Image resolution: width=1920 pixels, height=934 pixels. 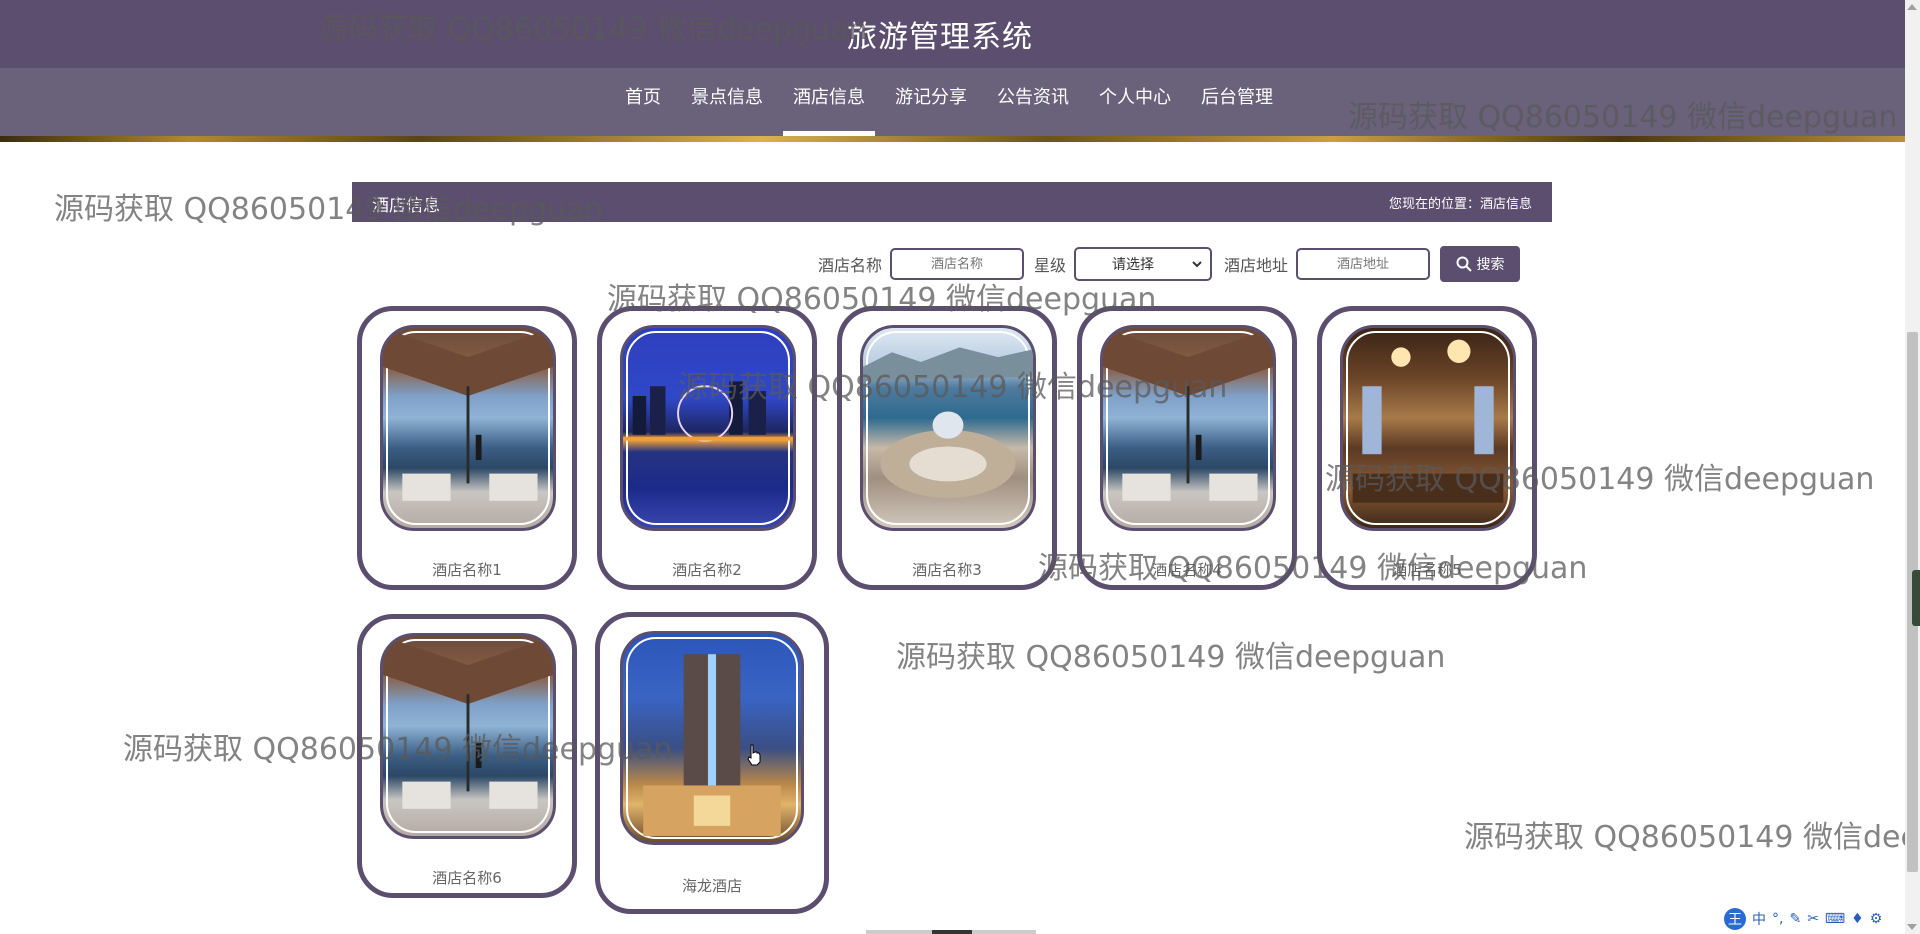 I want to click on hotel-address-input, so click(x=1363, y=264).